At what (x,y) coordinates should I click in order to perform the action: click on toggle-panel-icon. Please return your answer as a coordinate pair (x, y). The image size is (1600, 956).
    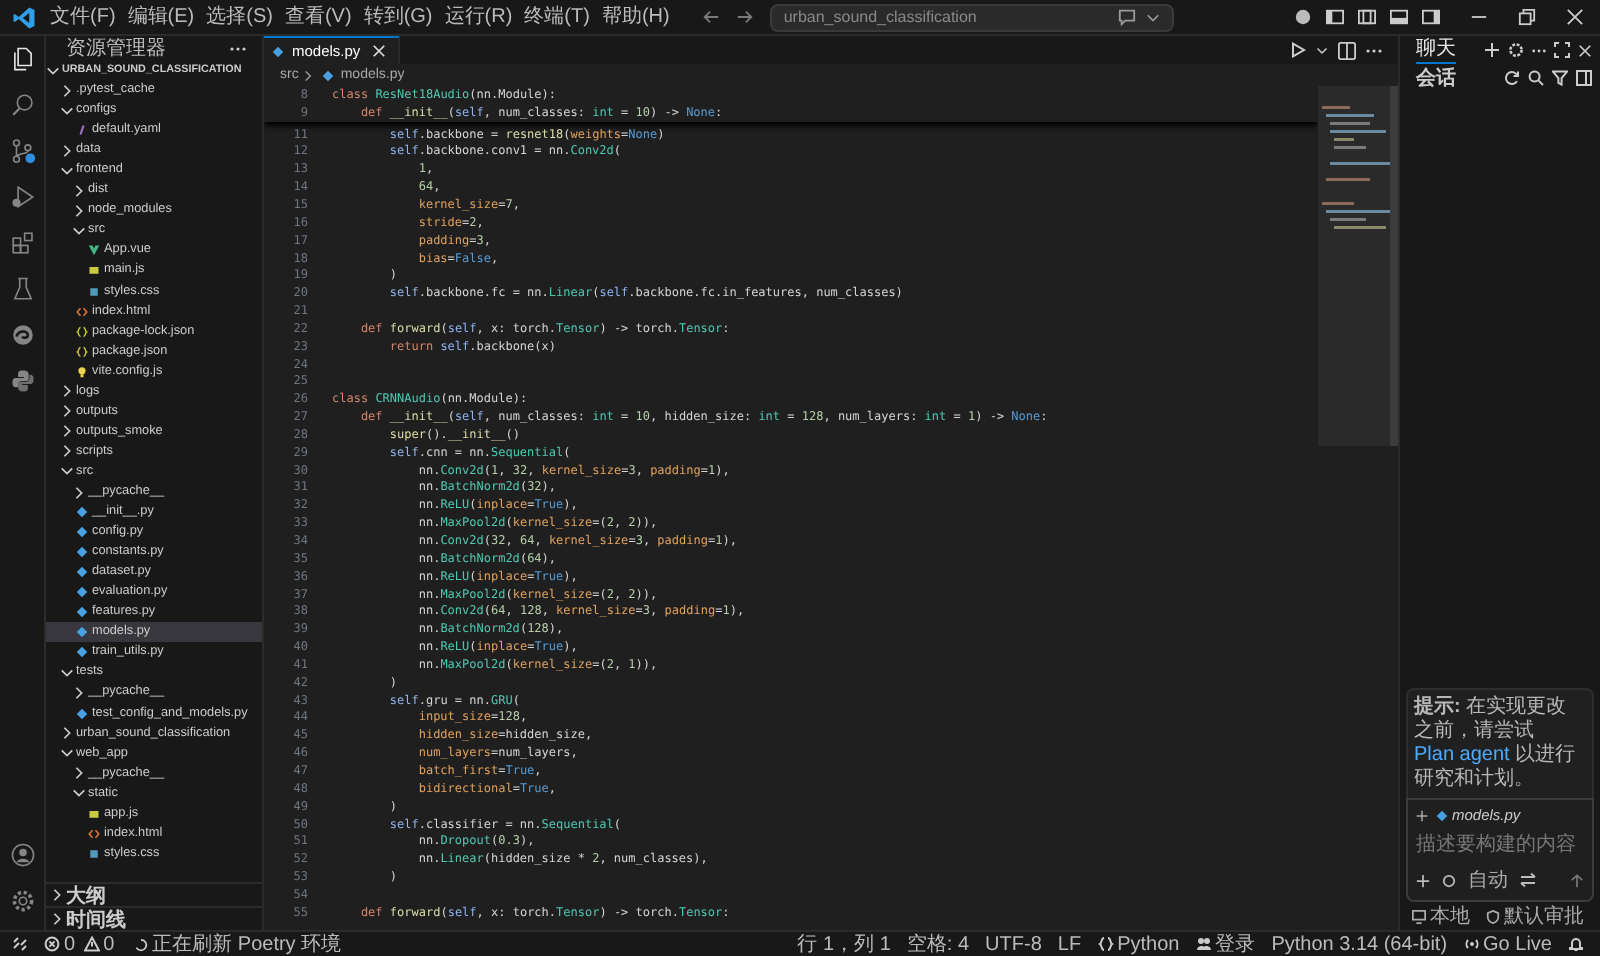
    Looking at the image, I should click on (1399, 17).